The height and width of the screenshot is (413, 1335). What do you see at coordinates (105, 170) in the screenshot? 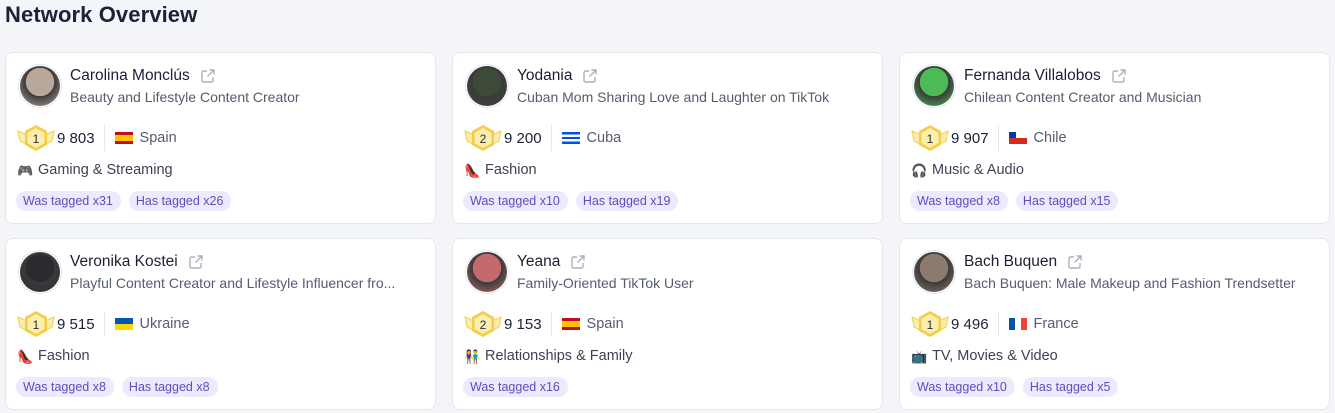
I see `category-label: Gaming & Streaming` at bounding box center [105, 170].